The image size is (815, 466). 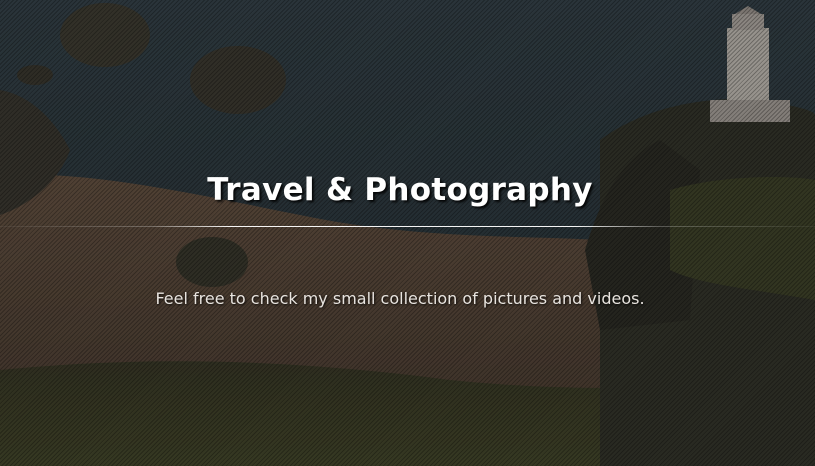 What do you see at coordinates (400, 190) in the screenshot?
I see `hero-title: Travel & Photography` at bounding box center [400, 190].